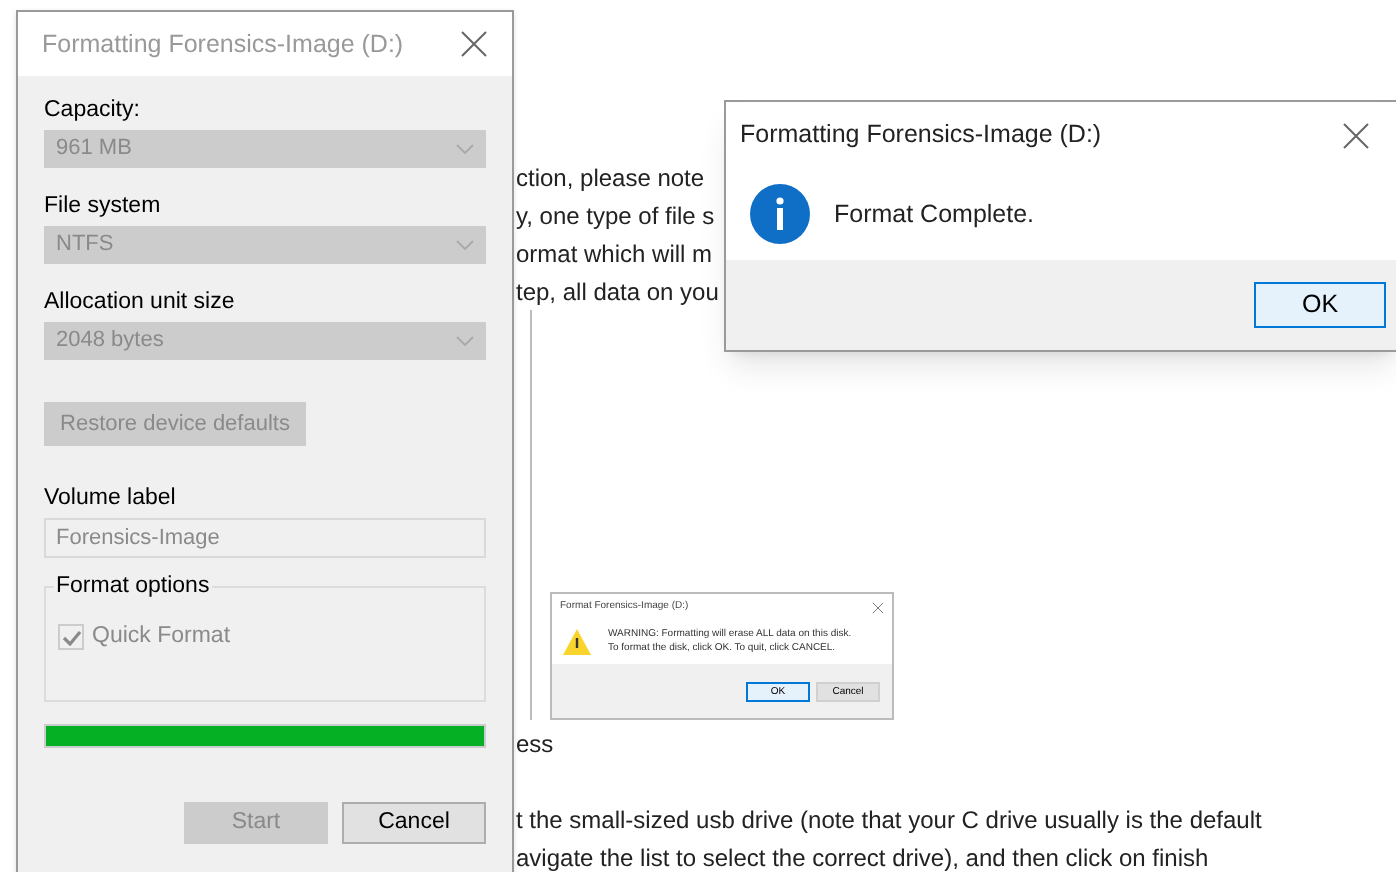 The height and width of the screenshot is (872, 1396). Describe the element at coordinates (611, 179) in the screenshot. I see `document-text: ction, please note` at that location.